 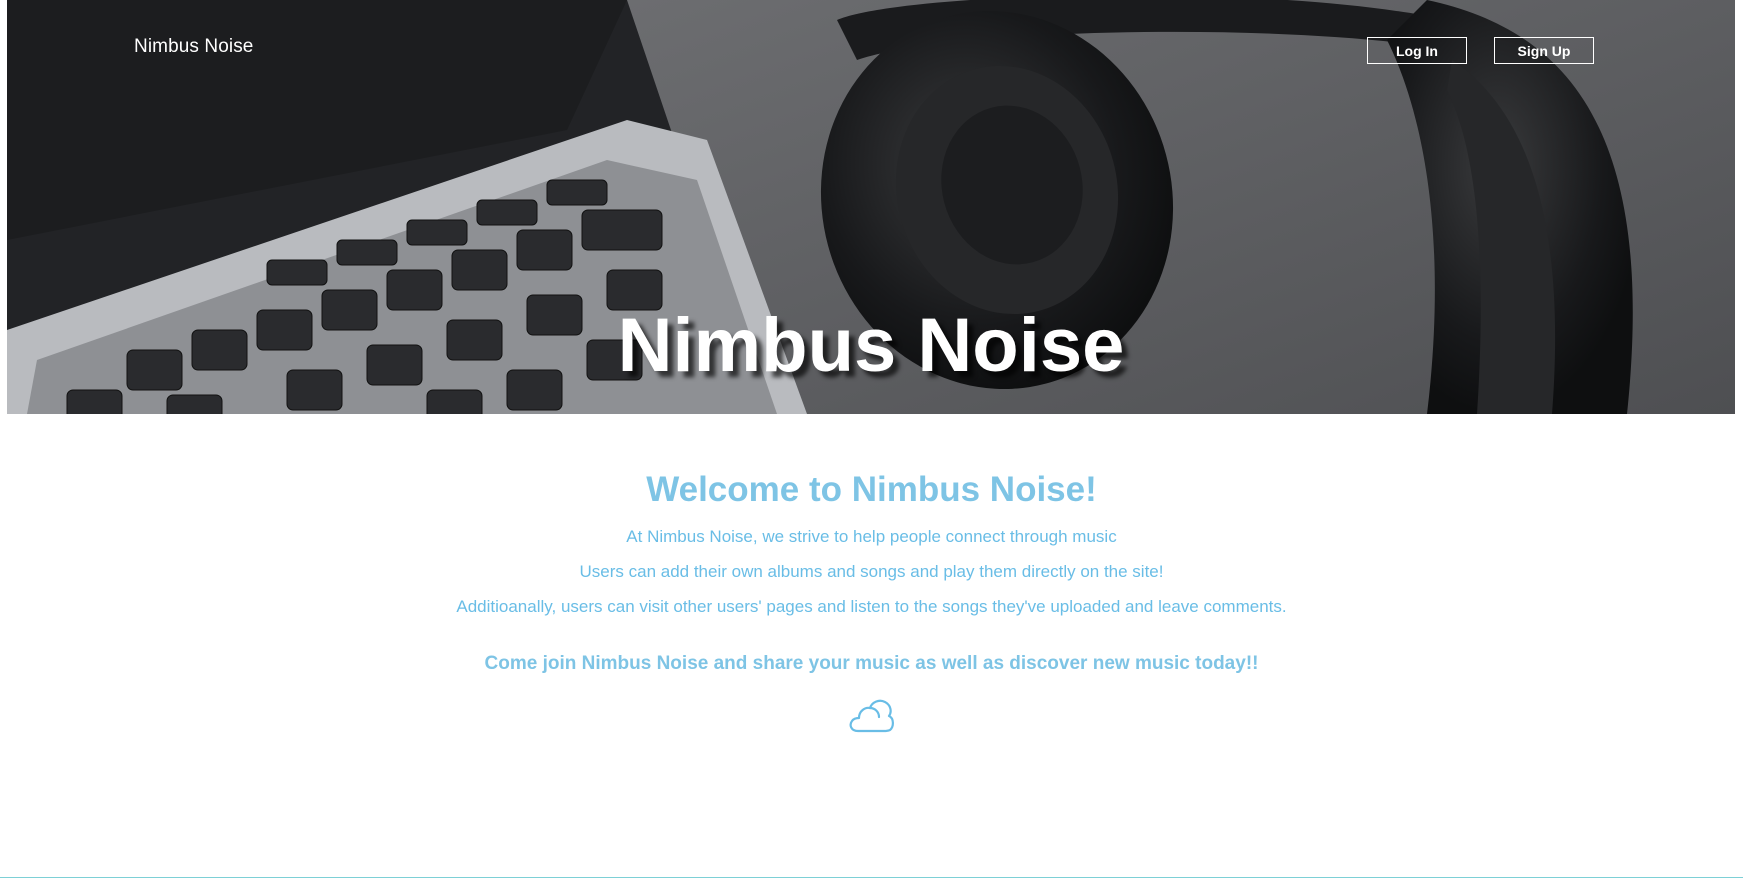 I want to click on site-brand: Nimbus Noise, so click(x=193, y=47).